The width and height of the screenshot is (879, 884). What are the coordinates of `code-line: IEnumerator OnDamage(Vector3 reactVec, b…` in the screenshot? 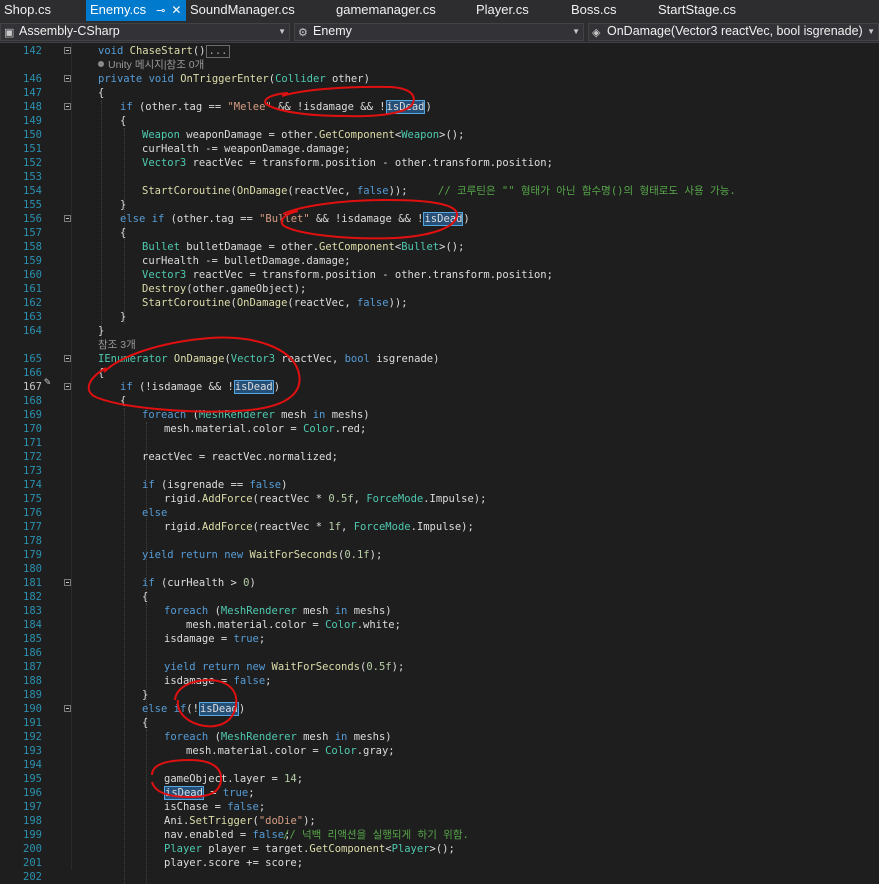 It's located at (268, 359).